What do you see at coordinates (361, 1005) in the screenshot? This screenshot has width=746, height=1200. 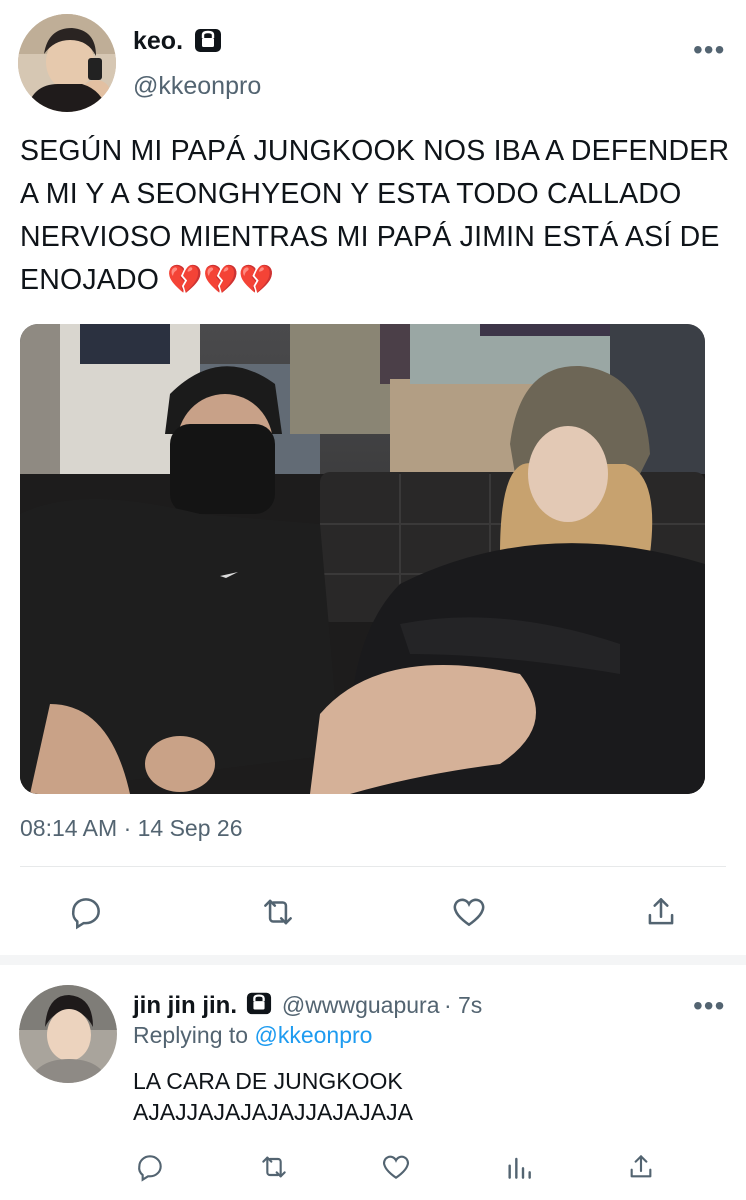 I see `reply-author-handle: @wwwguapura` at bounding box center [361, 1005].